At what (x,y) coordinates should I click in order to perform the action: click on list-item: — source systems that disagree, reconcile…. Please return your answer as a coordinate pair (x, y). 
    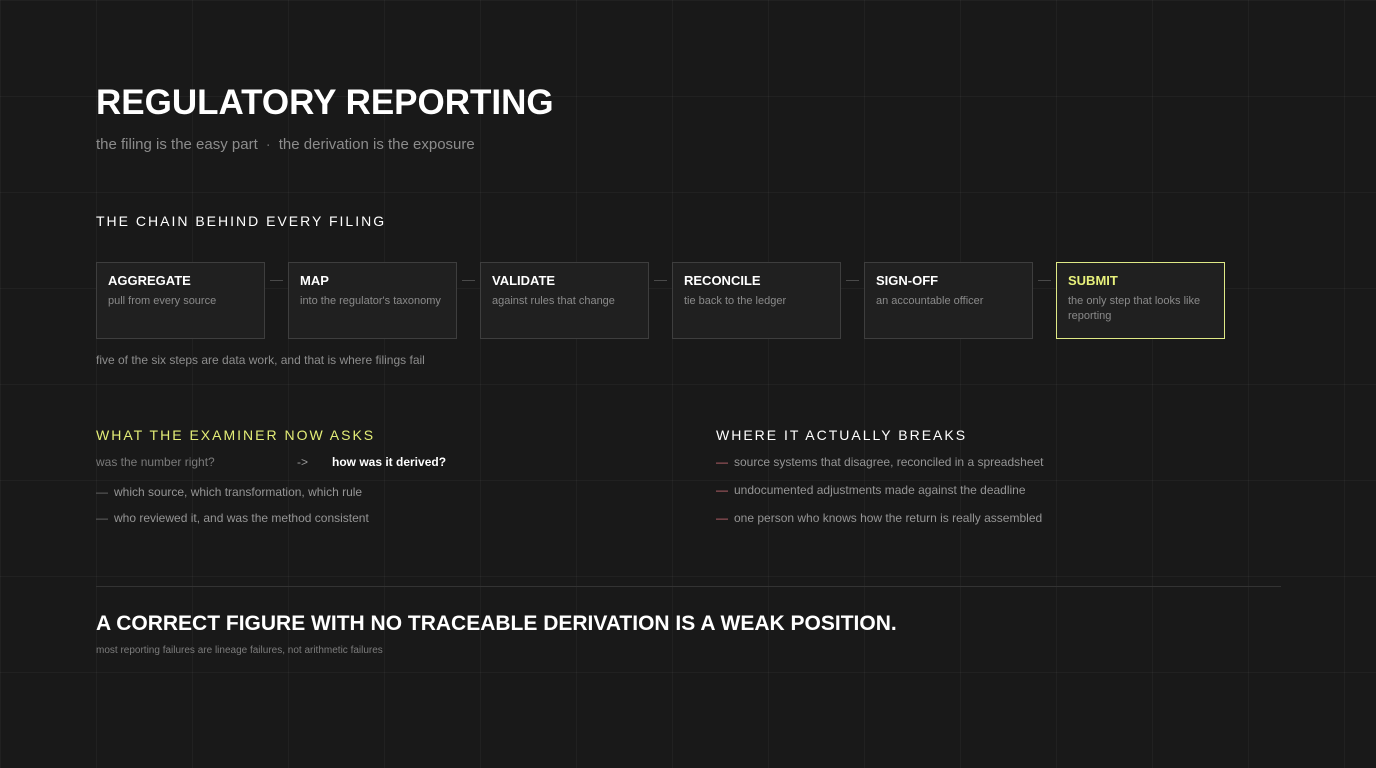
    Looking at the image, I should click on (880, 462).